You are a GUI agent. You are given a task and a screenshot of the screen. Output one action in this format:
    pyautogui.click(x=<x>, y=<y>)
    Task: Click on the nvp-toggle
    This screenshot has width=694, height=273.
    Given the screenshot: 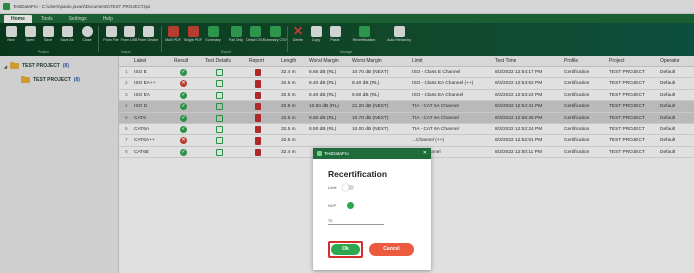 What is the action you would take?
    pyautogui.click(x=348, y=205)
    